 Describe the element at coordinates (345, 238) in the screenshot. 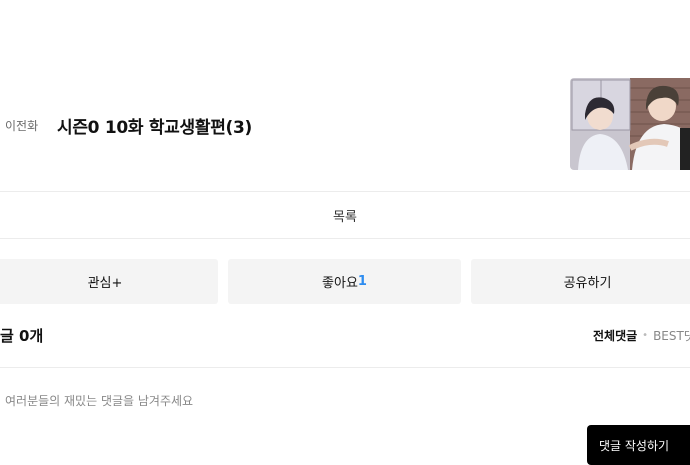

I see `divider-bottom` at that location.